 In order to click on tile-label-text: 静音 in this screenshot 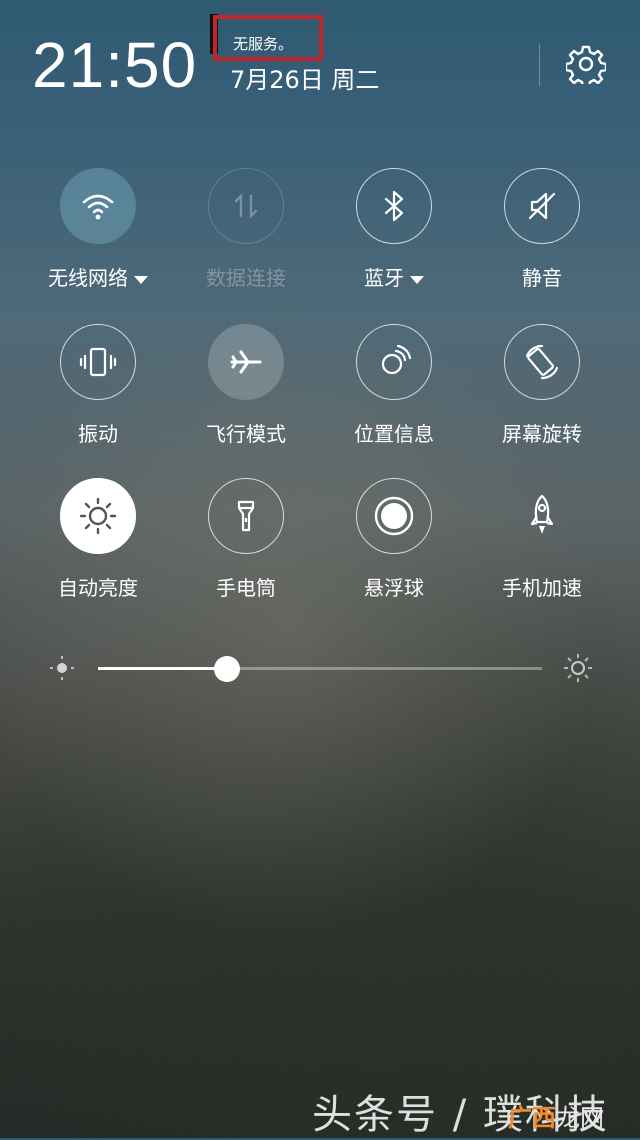, I will do `click(542, 278)`.